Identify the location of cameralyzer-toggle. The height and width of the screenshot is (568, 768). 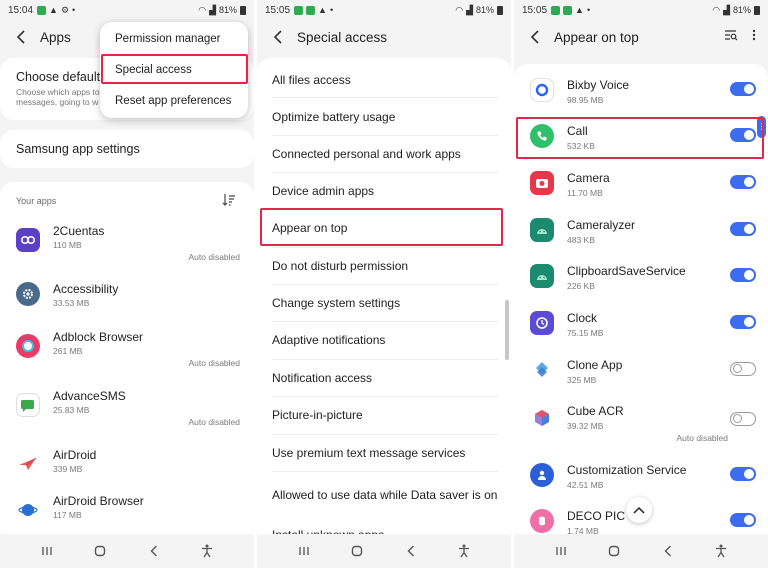
(743, 229).